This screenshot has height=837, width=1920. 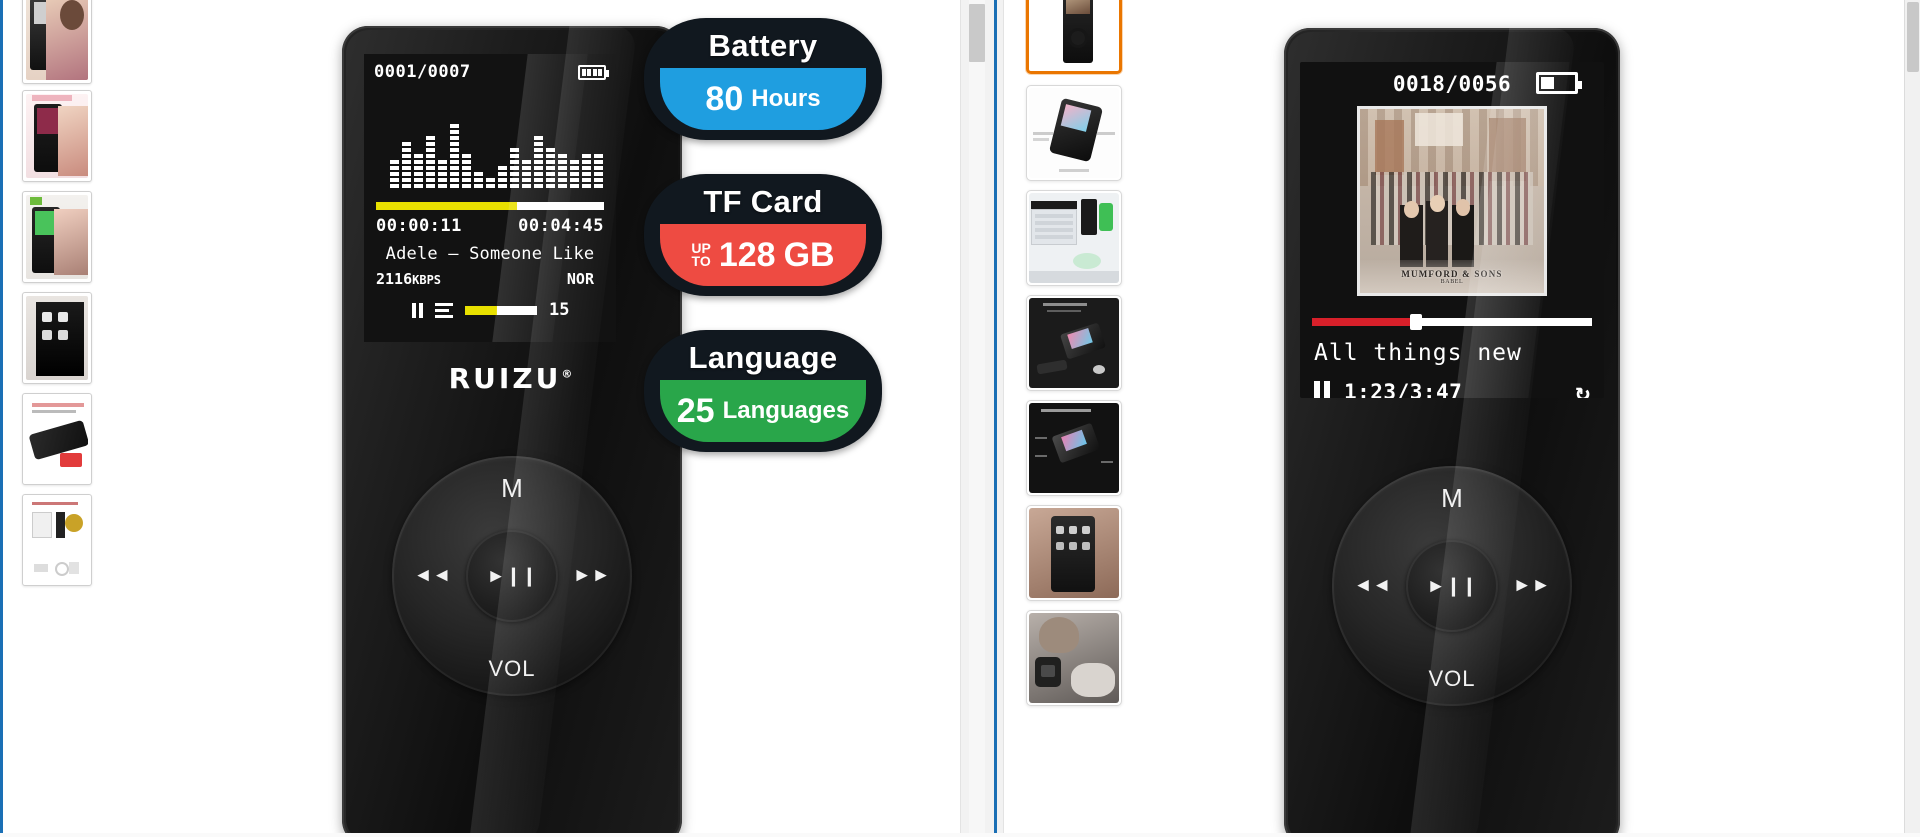 I want to click on play-pause-icon: ►❙❙, so click(x=1452, y=586).